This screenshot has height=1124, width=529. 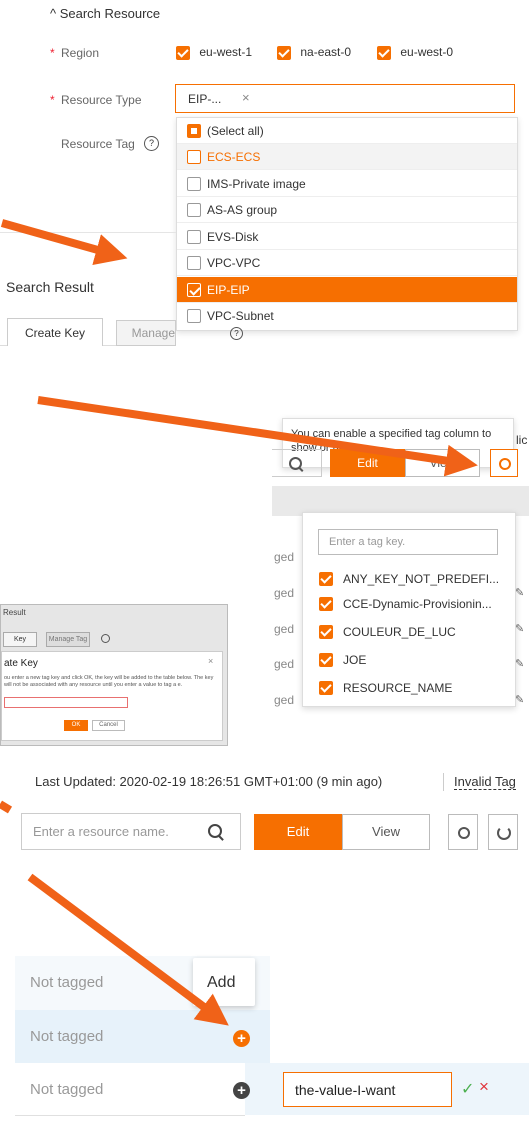 What do you see at coordinates (257, 436) in the screenshot?
I see `arrow-to-settings` at bounding box center [257, 436].